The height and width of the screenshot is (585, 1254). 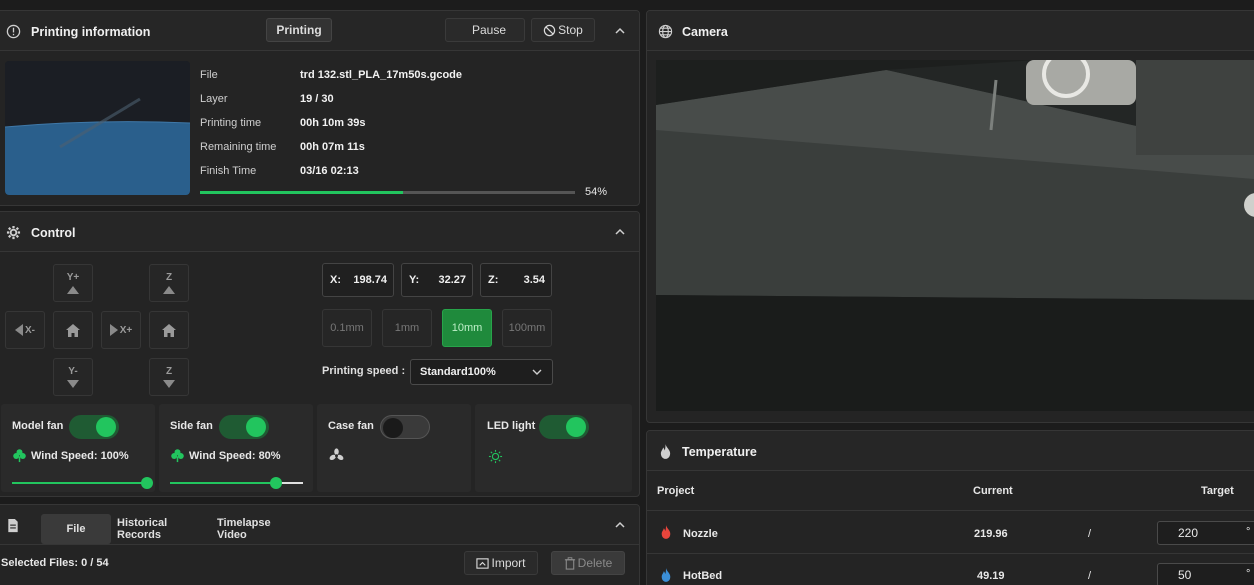 What do you see at coordinates (19, 330) in the screenshot?
I see `arrow-left-icon` at bounding box center [19, 330].